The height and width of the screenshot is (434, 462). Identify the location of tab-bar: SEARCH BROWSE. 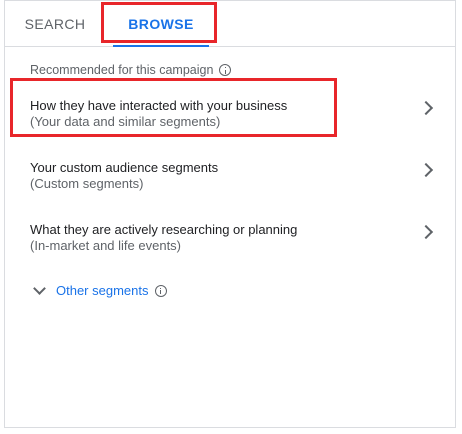
(230, 24).